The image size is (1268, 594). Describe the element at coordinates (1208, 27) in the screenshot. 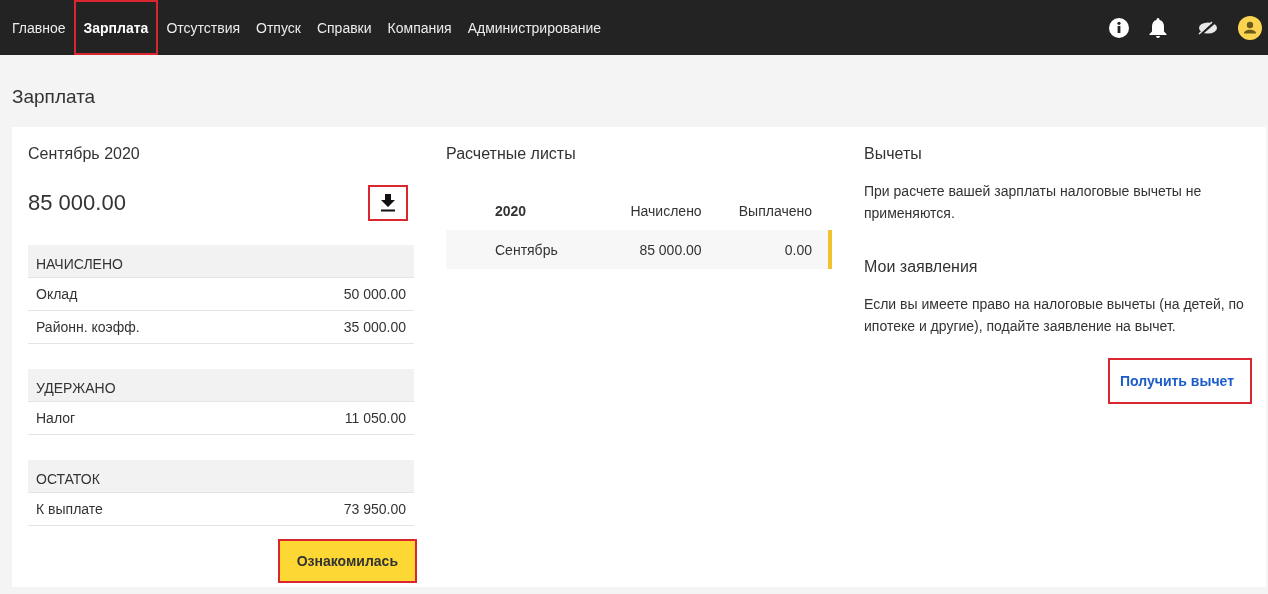

I see `slashed-visibility-icon` at that location.